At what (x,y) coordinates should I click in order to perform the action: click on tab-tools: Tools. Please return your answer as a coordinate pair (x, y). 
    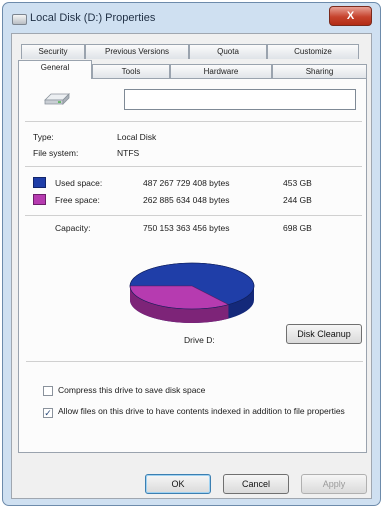
    Looking at the image, I should click on (131, 71).